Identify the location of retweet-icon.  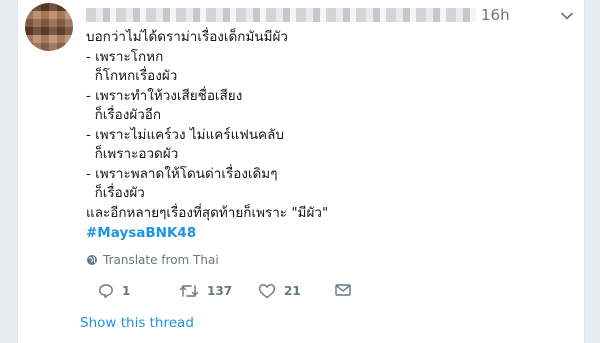
(189, 291).